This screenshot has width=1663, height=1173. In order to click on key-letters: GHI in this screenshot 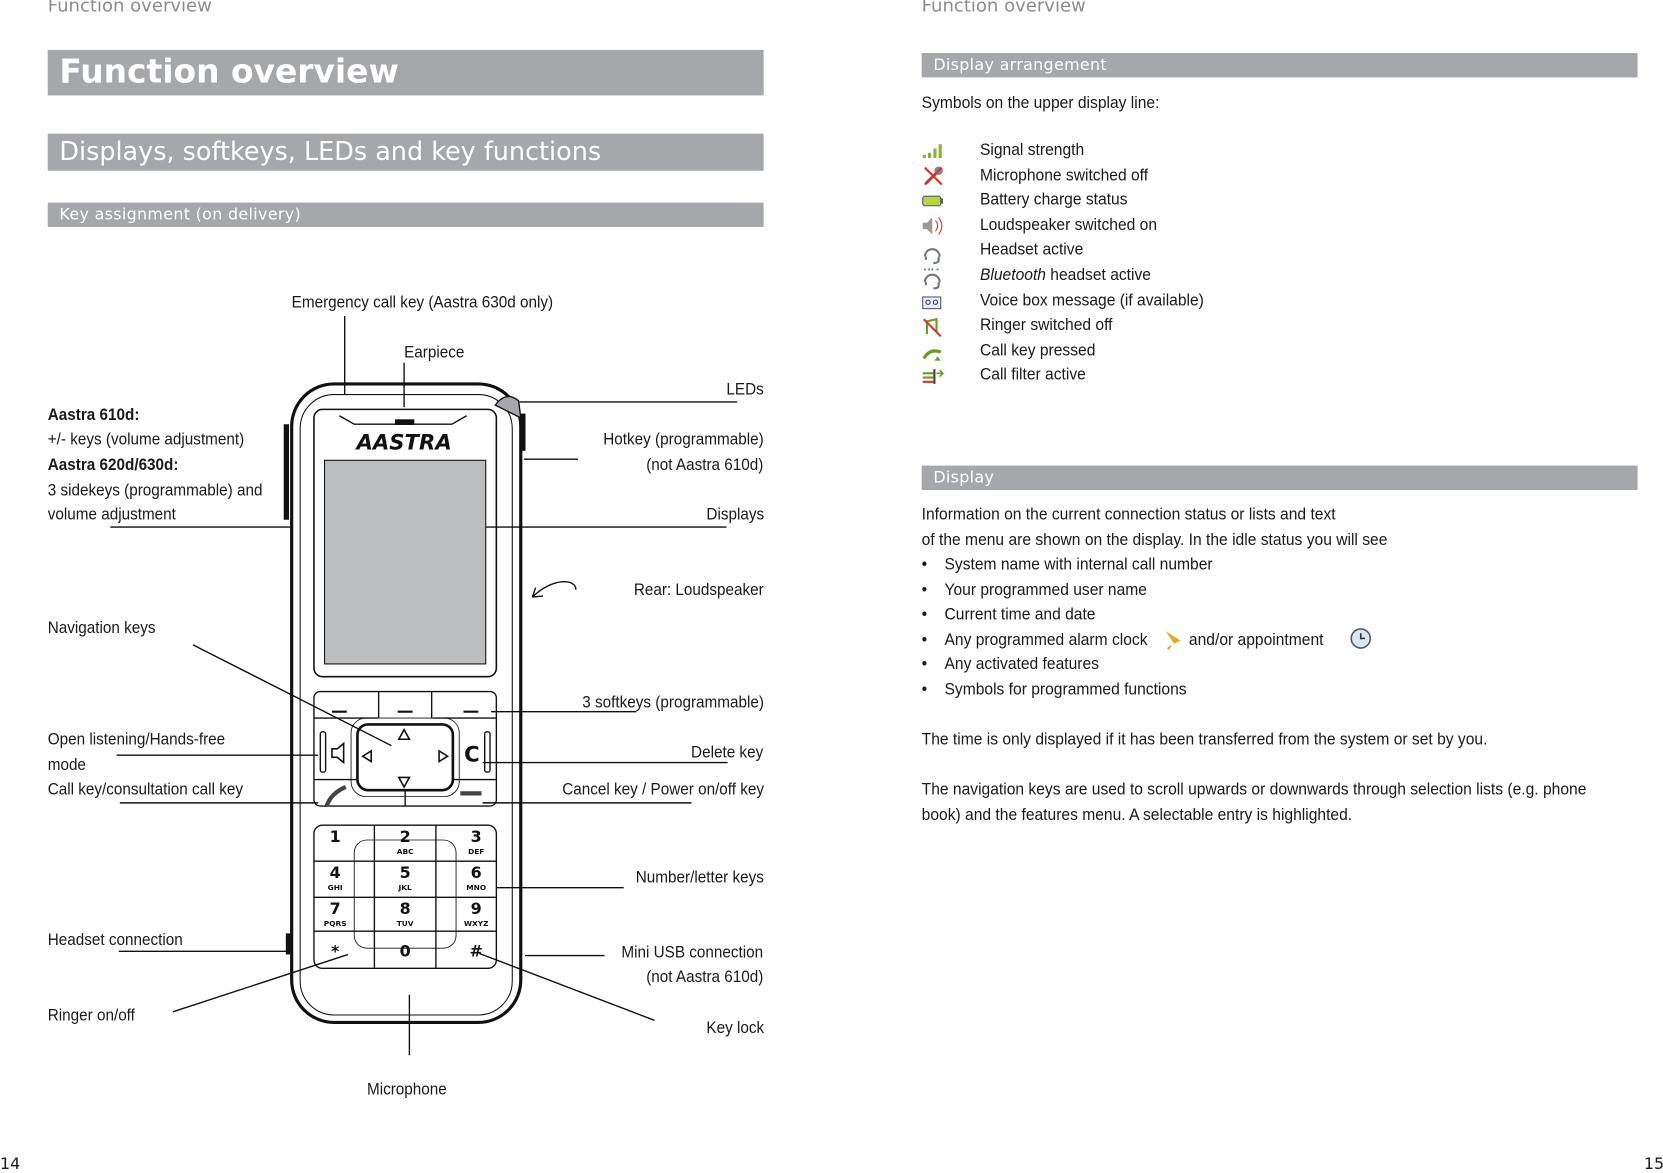, I will do `click(335, 887)`.